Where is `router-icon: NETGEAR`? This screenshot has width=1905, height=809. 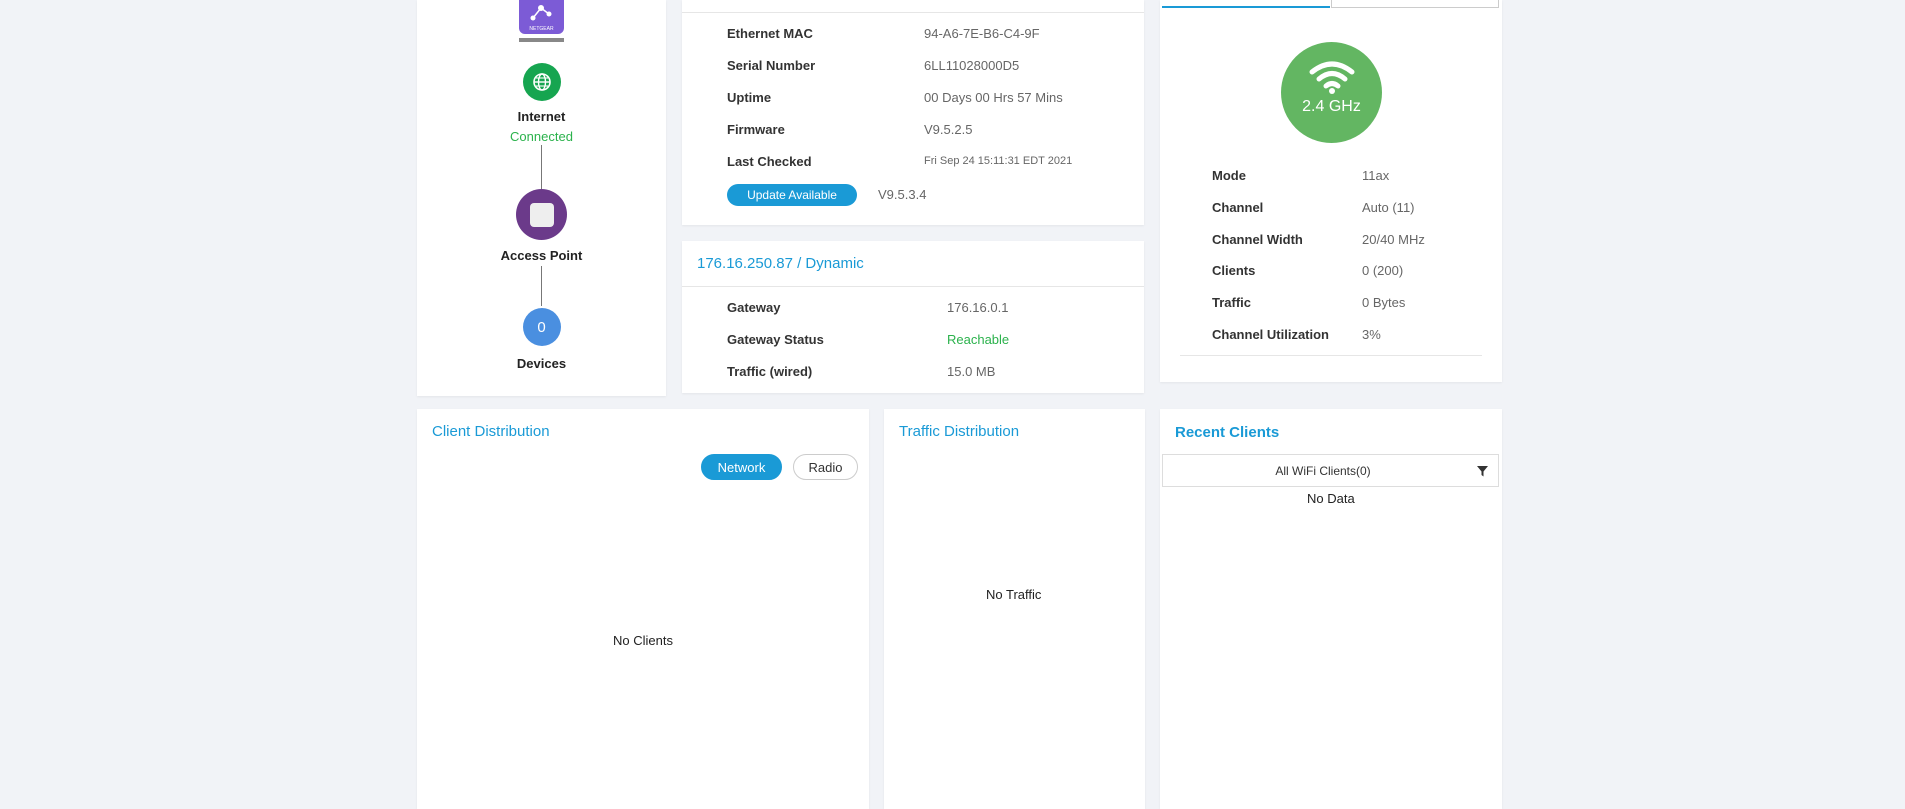 router-icon: NETGEAR is located at coordinates (541, 17).